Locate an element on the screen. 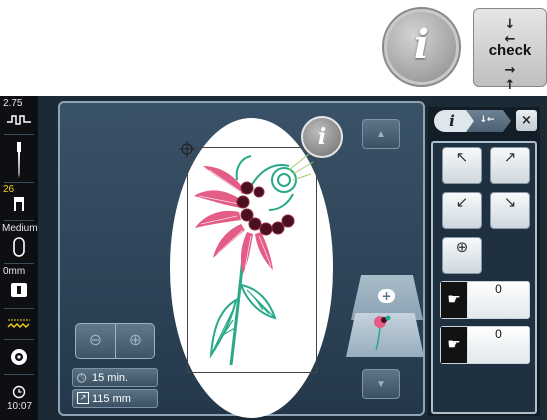 This screenshot has width=547, height=420. counter-field-2: ☛ 0 is located at coordinates (485, 345).